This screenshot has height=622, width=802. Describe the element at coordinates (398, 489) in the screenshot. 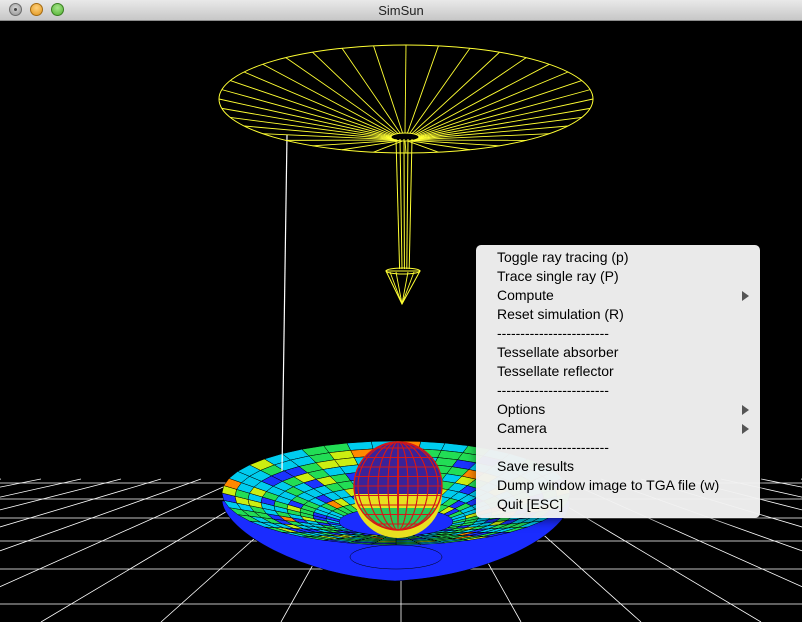

I see `absorber-sphere` at that location.